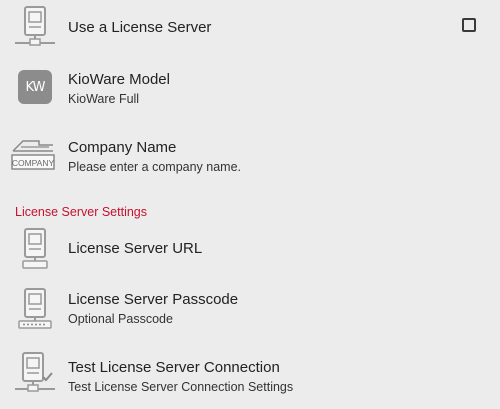 The width and height of the screenshot is (500, 409). Describe the element at coordinates (81, 212) in the screenshot. I see `license-server-settings-header: License Server Settings` at that location.